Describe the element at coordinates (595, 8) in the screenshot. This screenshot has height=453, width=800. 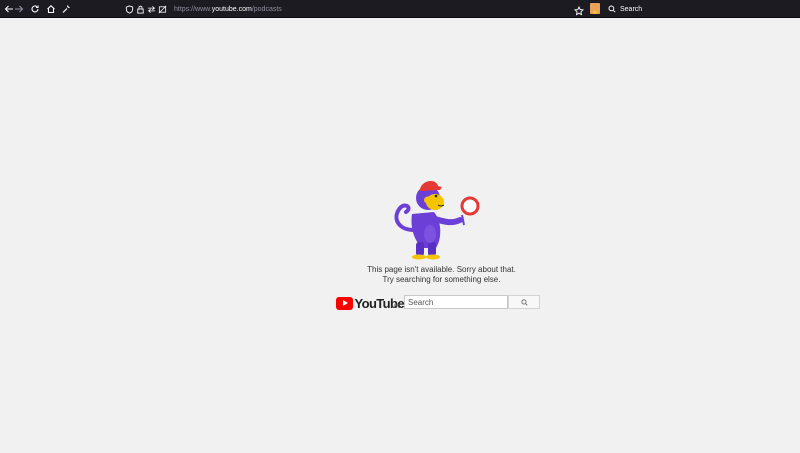
I see `extension-icon` at that location.